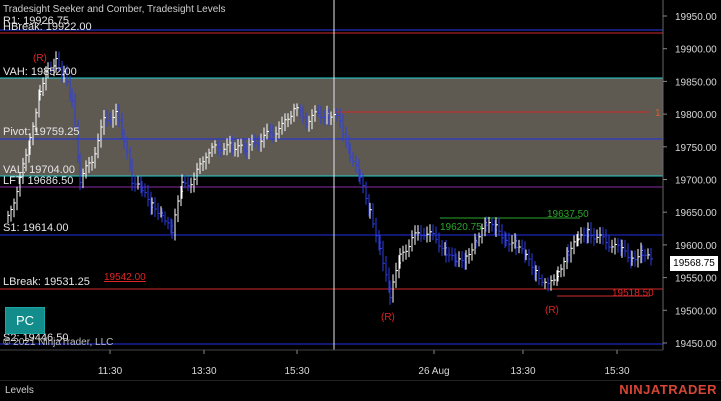  I want to click on price-tick-label: 19900.00, so click(696, 50).